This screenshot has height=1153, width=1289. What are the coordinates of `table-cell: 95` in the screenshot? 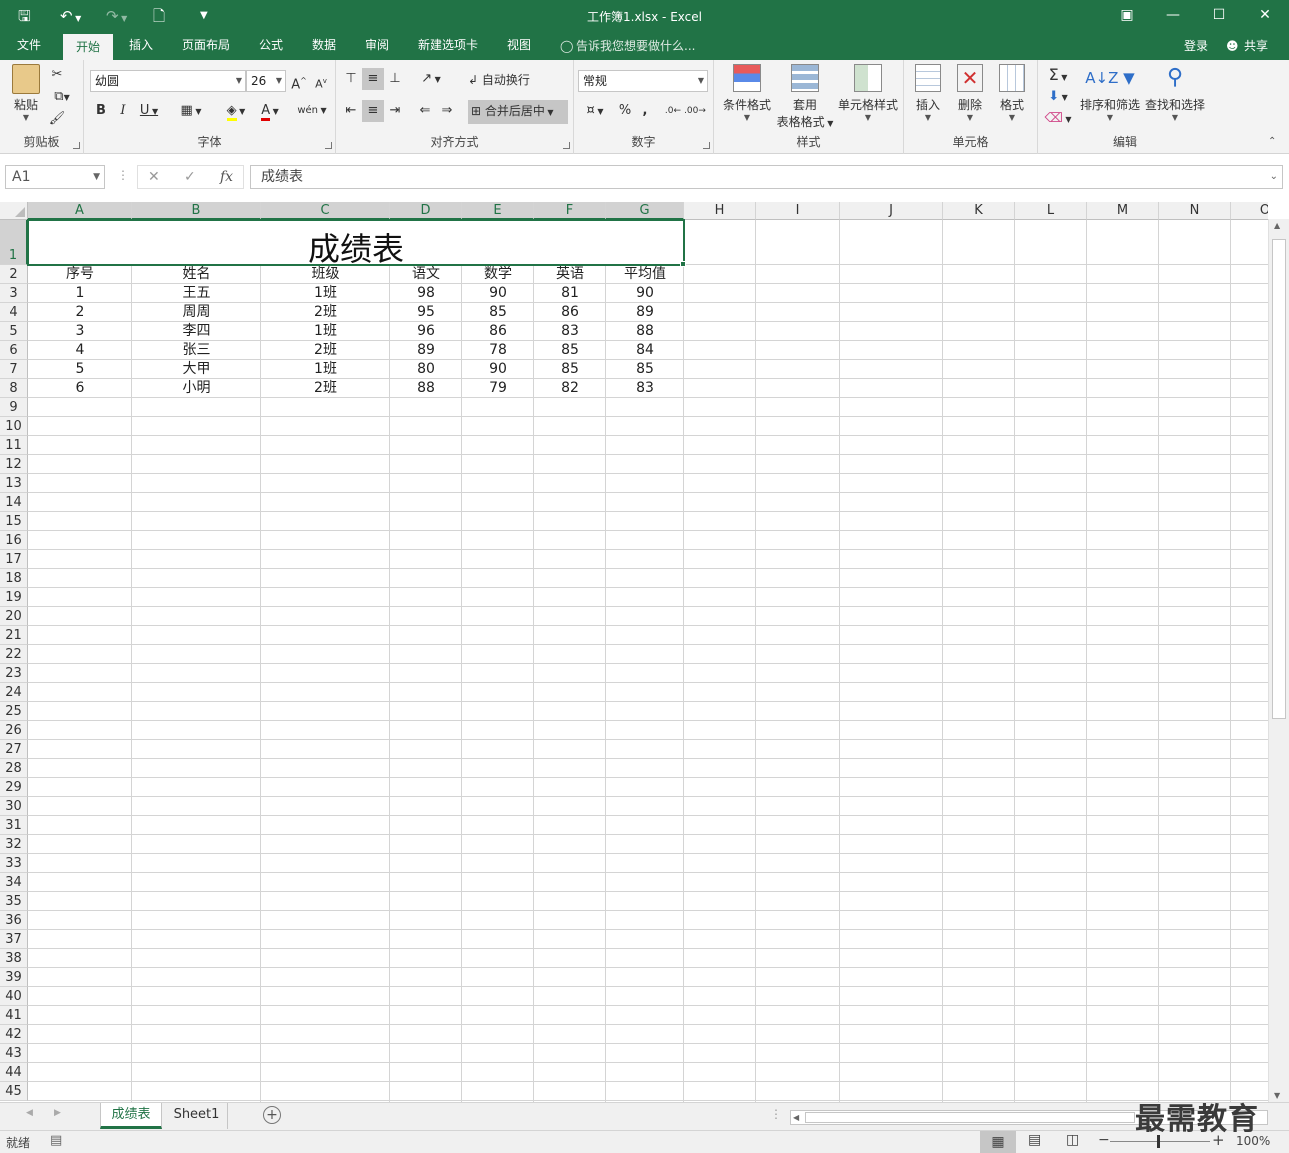 It's located at (426, 312).